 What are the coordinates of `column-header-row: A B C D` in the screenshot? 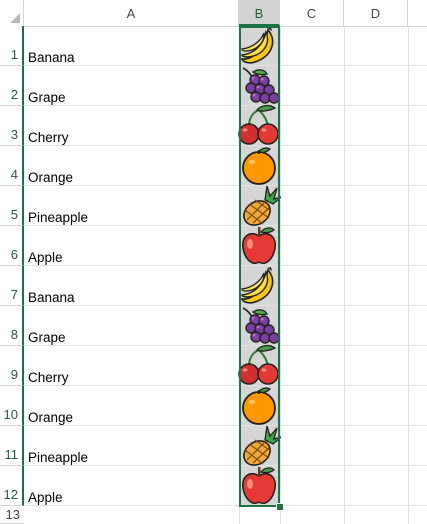 It's located at (213, 13).